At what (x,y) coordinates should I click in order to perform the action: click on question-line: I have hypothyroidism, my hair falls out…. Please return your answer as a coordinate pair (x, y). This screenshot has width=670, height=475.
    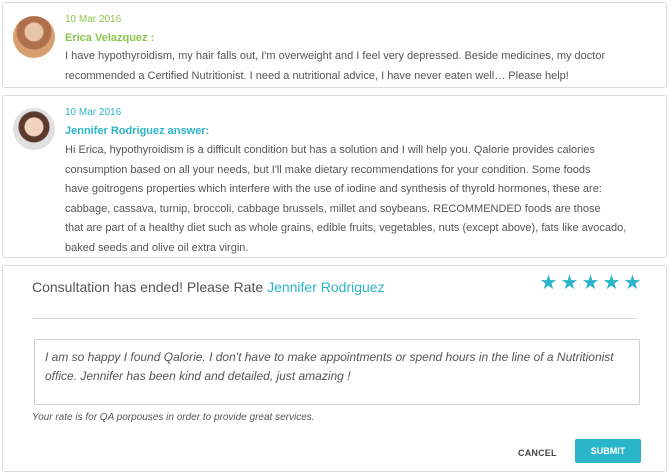
    Looking at the image, I should click on (335, 56).